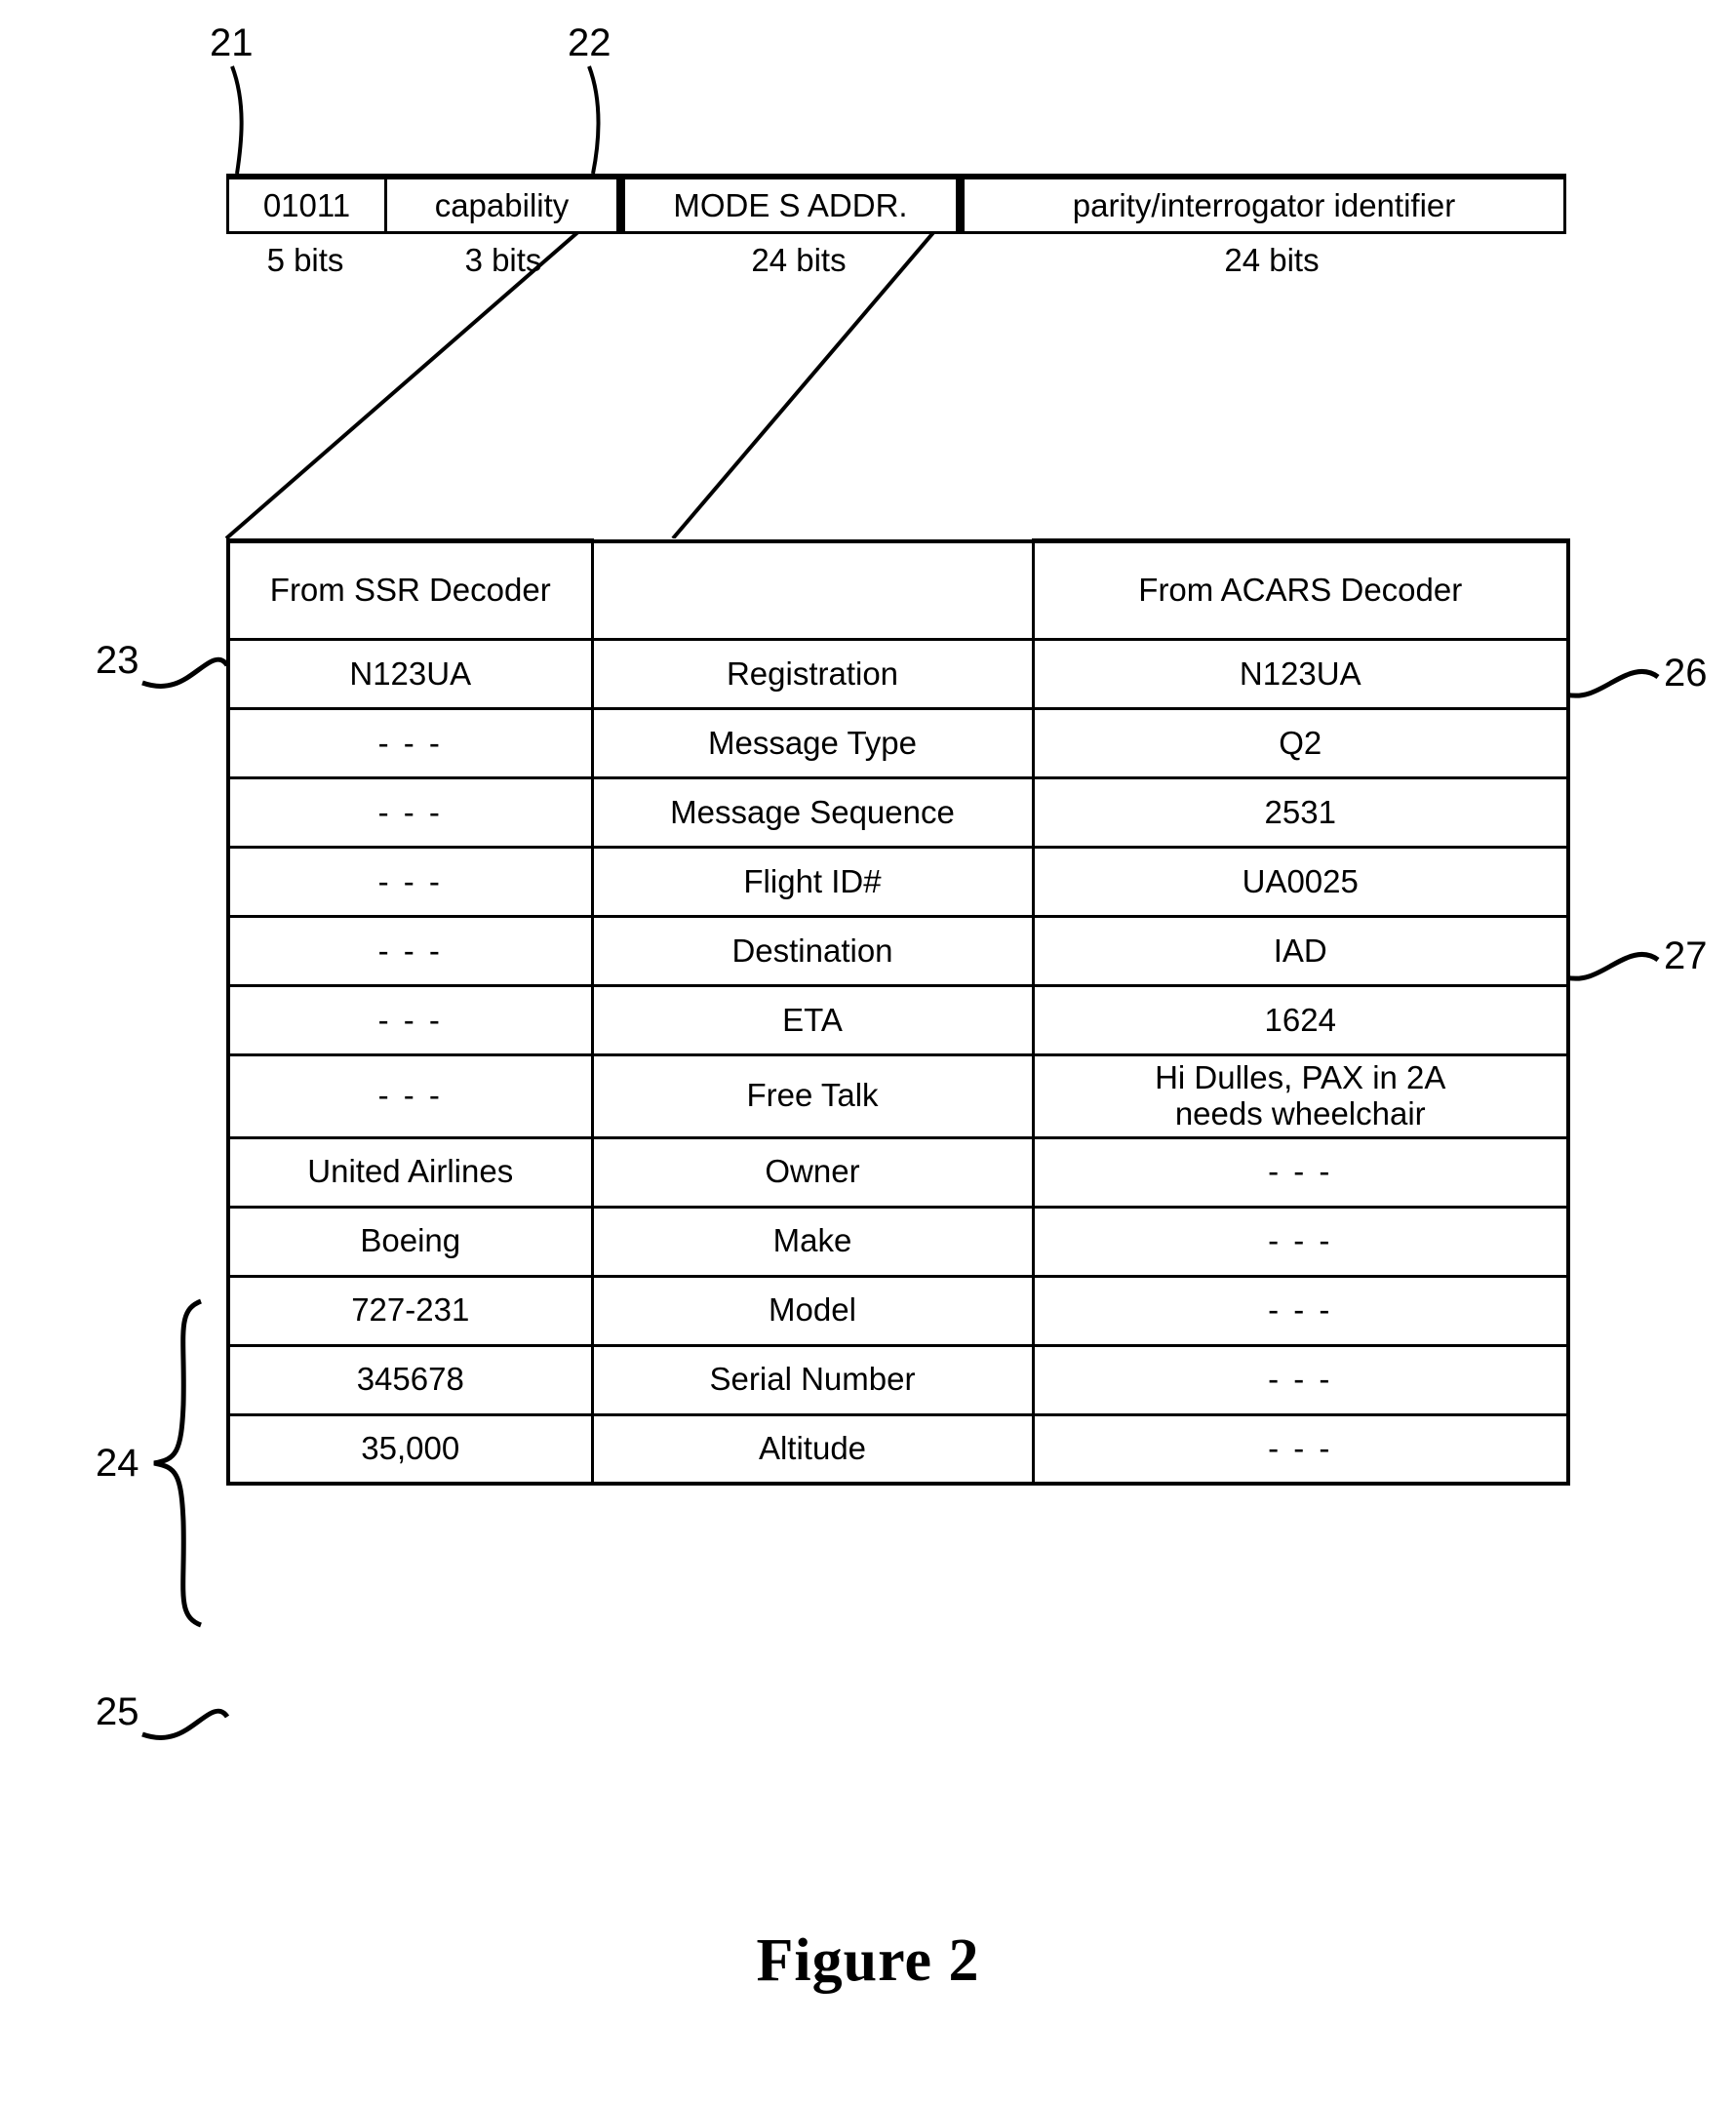 The width and height of the screenshot is (1736, 2104). I want to click on cell-acars-value: Hi Dulles, PAX in 2A needs wheelchair, so click(1300, 1096).